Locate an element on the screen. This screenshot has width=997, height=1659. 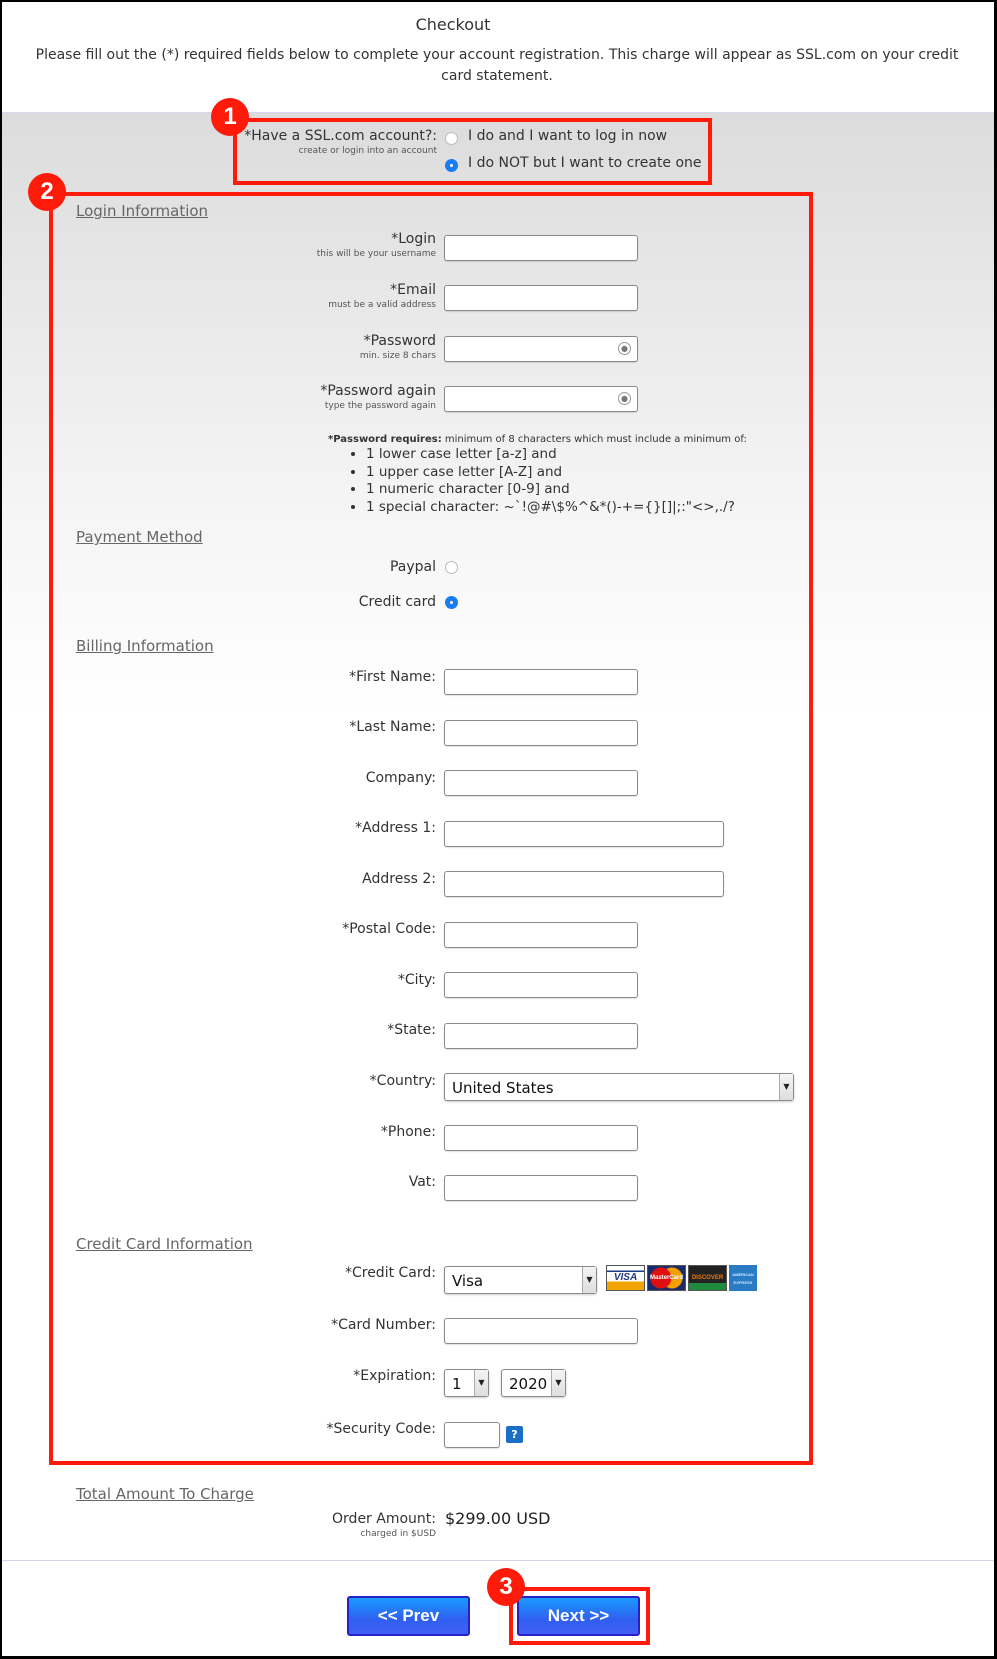
annotation-box-next is located at coordinates (579, 1616).